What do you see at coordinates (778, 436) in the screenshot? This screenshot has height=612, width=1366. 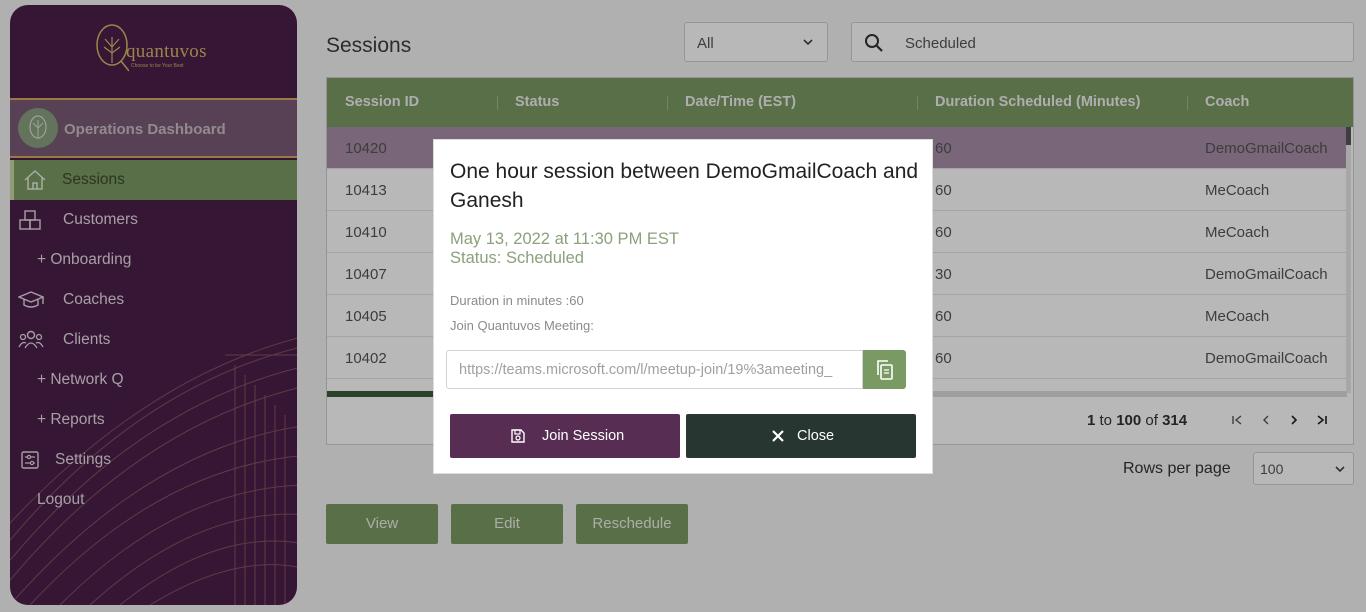 I see `close-icon` at bounding box center [778, 436].